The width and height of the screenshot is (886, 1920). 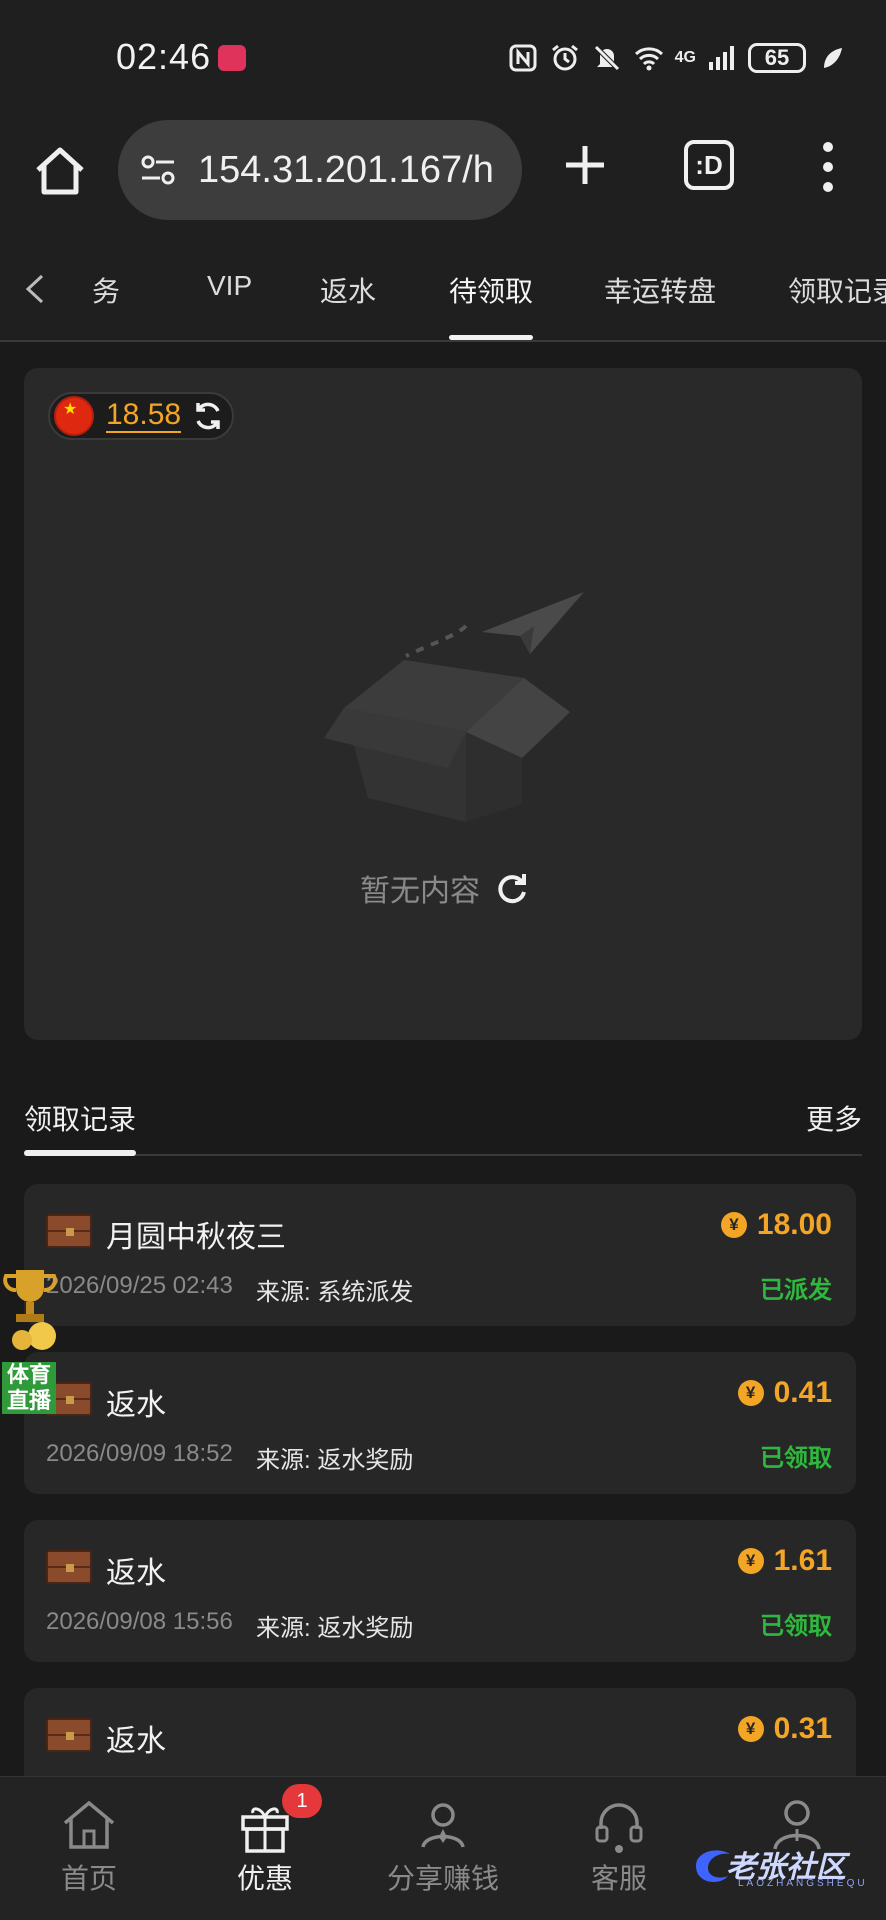 What do you see at coordinates (834, 1118) in the screenshot?
I see `more-link: 更多` at bounding box center [834, 1118].